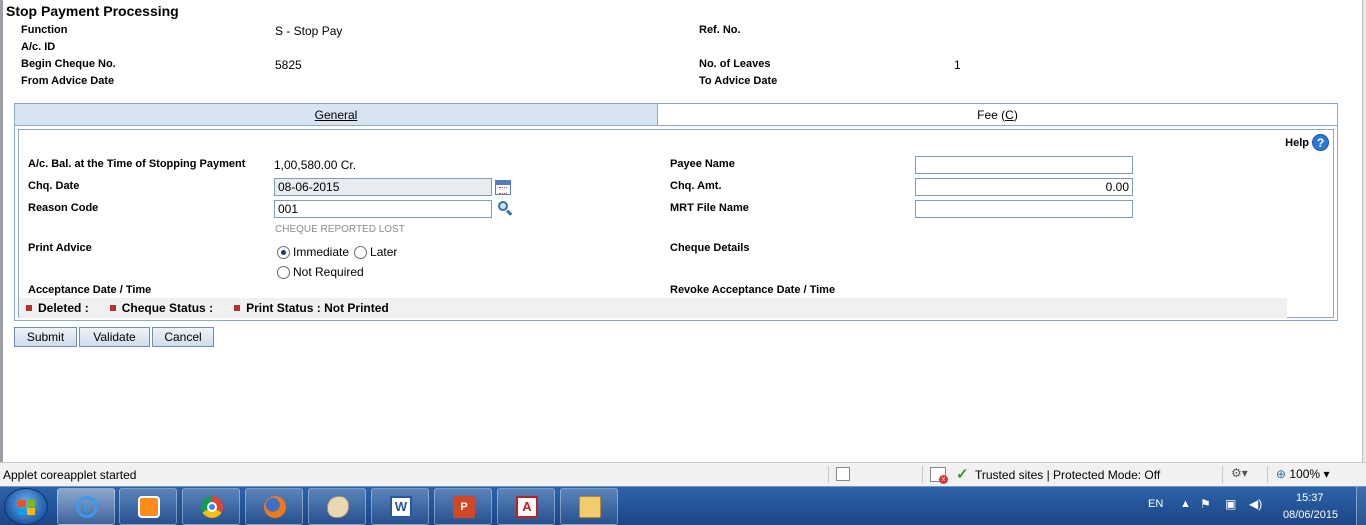 The image size is (1366, 525). I want to click on start-button, so click(26, 506).